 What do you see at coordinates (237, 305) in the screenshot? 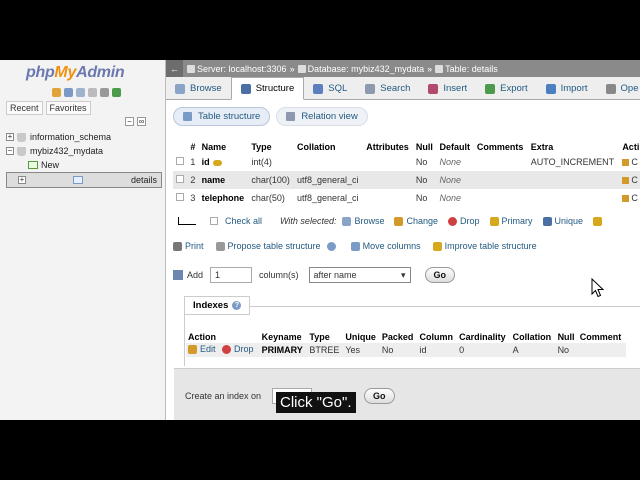
I see `help-icon: ?` at bounding box center [237, 305].